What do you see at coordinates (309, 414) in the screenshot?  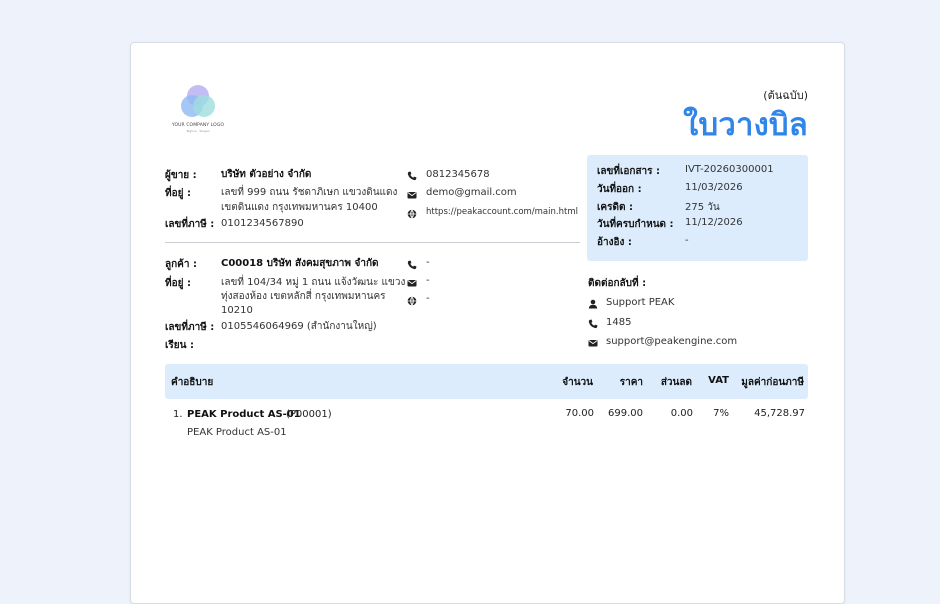 I see `product-code: (P00001)` at bounding box center [309, 414].